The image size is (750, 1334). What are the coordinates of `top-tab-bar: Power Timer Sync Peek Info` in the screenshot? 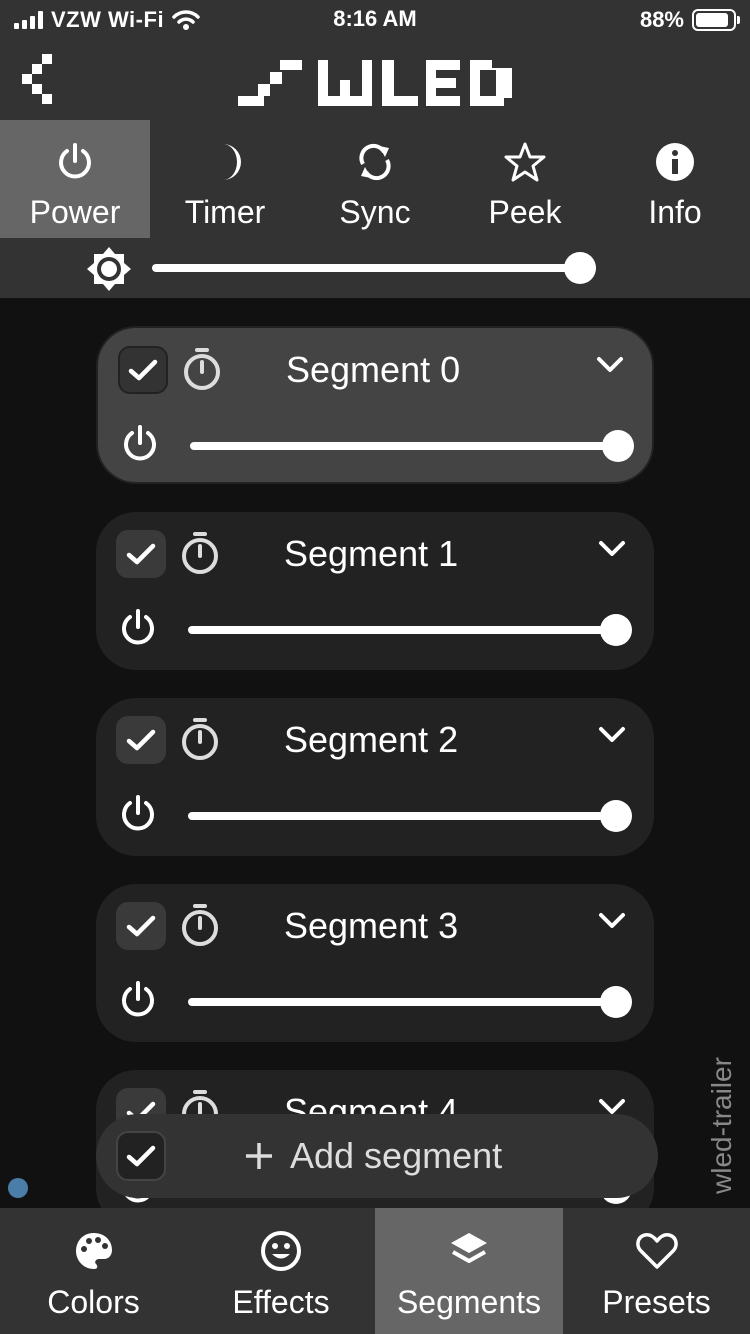 It's located at (375, 179).